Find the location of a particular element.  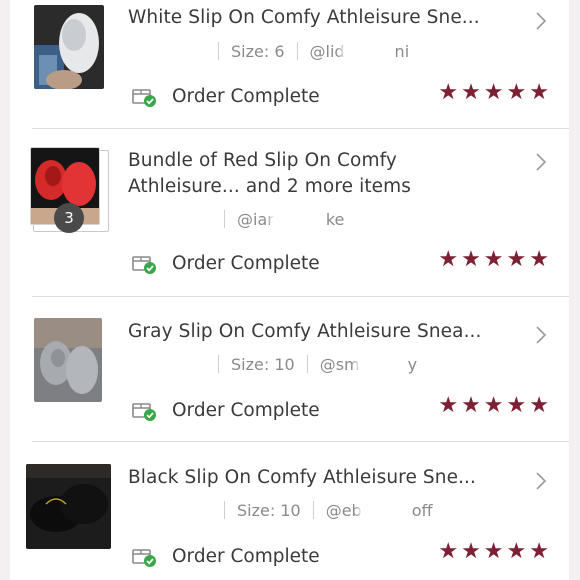

order-title-line1: Bundle of Red Slip On Comfy is located at coordinates (262, 161).